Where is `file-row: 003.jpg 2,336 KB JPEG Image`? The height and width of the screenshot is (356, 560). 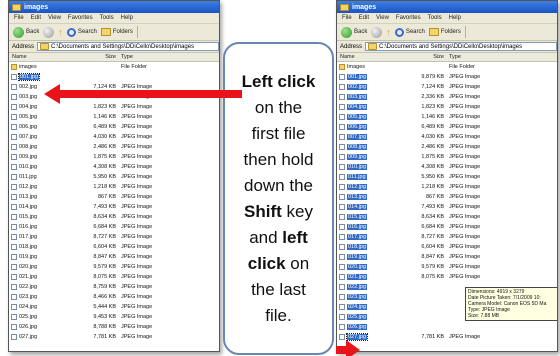 file-row: 003.jpg 2,336 KB JPEG Image is located at coordinates (447, 97).